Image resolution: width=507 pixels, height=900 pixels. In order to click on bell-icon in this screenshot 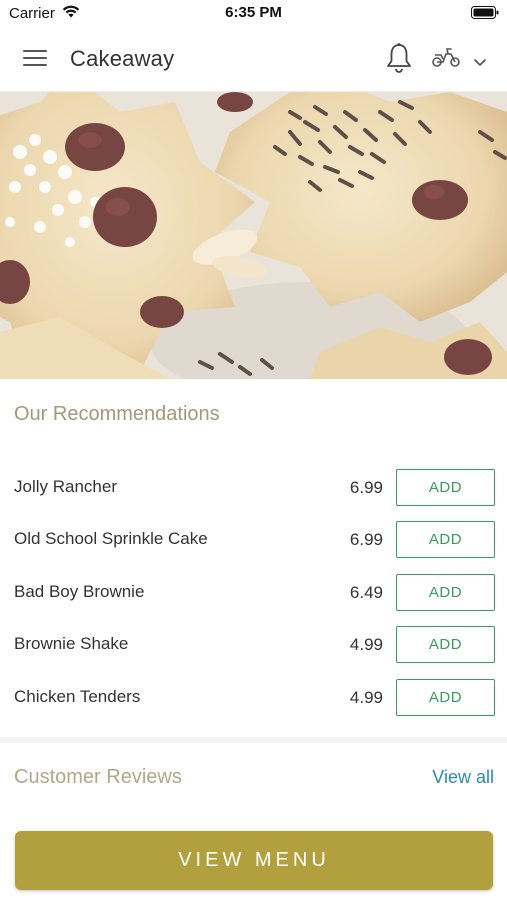, I will do `click(399, 60)`.